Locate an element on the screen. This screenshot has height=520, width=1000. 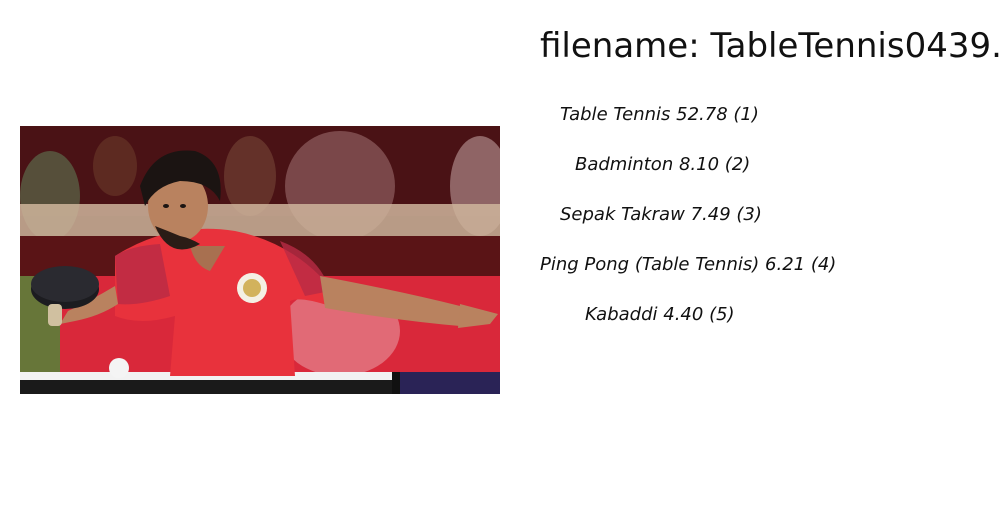
prediction-row-1: Table Tennis 52.78 (1) is located at coordinates (659, 115).